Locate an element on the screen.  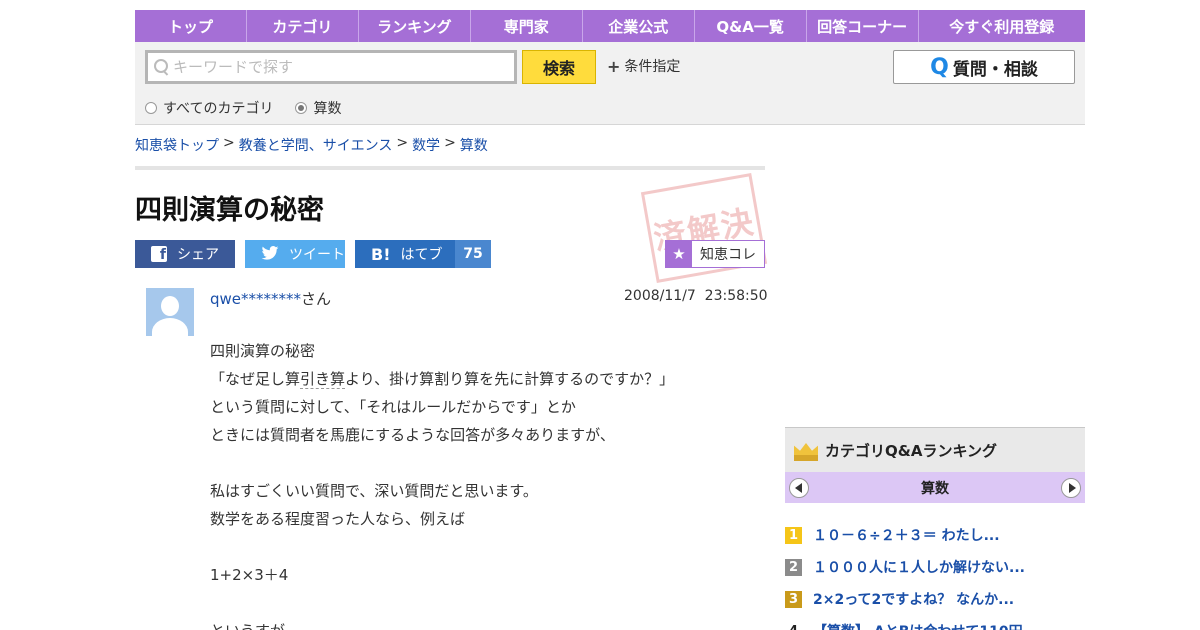
radio-current-category: 算数 is located at coordinates (318, 108).